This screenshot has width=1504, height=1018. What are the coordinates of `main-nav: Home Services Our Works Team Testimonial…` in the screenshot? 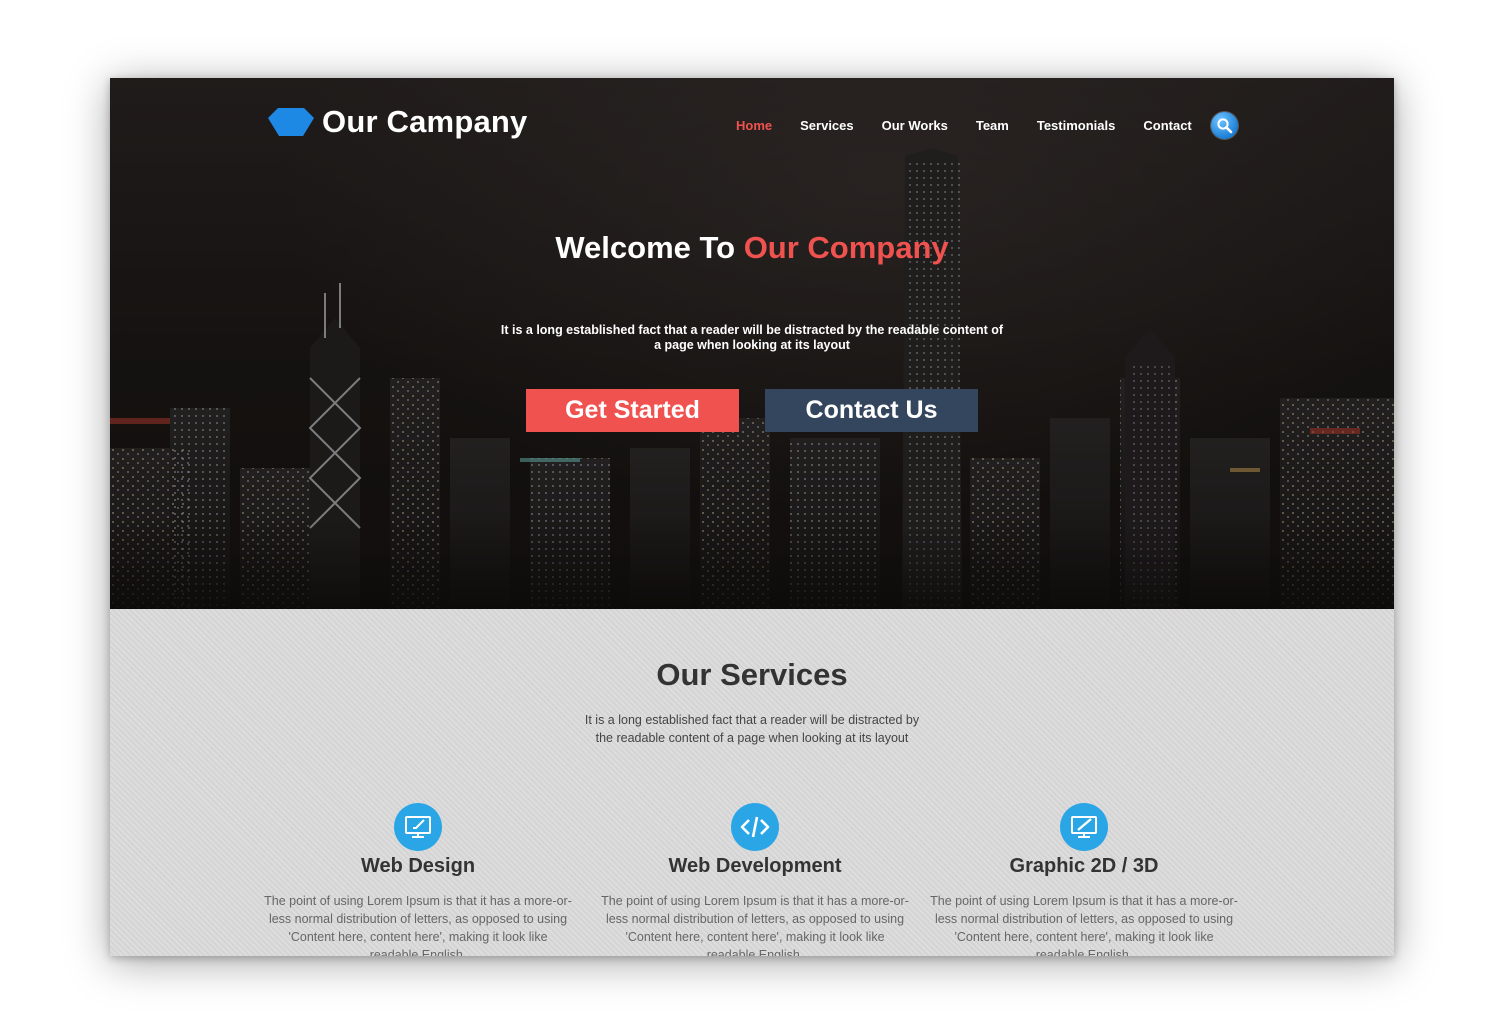 It's located at (978, 125).